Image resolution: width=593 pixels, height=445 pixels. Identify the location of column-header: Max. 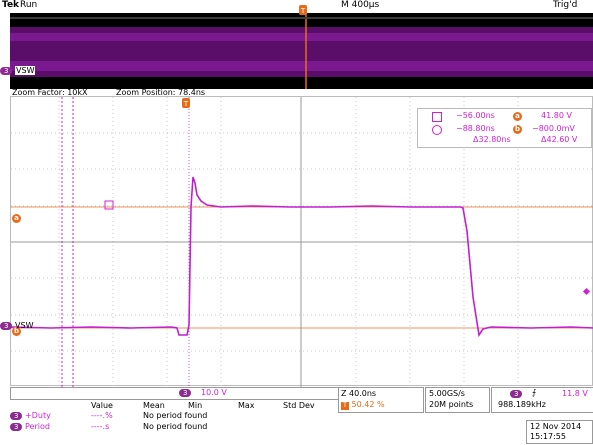
(246, 405).